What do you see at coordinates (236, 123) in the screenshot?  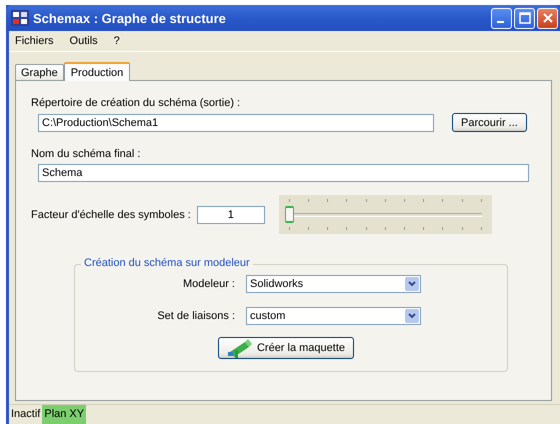 I see `input-field: C:\Production\Schema1` at bounding box center [236, 123].